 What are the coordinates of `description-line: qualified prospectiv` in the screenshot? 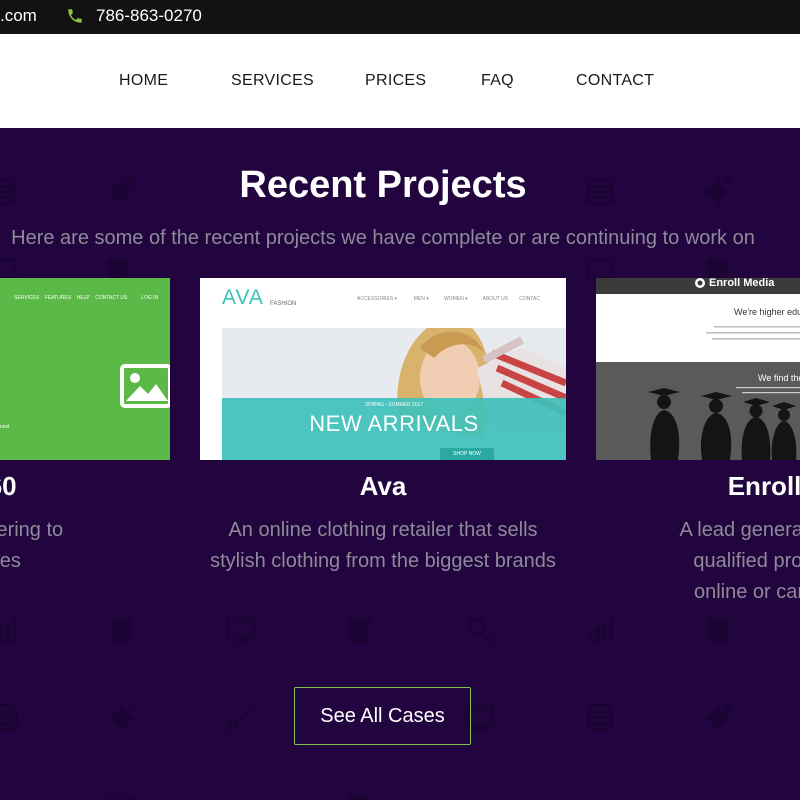 It's located at (746, 561).